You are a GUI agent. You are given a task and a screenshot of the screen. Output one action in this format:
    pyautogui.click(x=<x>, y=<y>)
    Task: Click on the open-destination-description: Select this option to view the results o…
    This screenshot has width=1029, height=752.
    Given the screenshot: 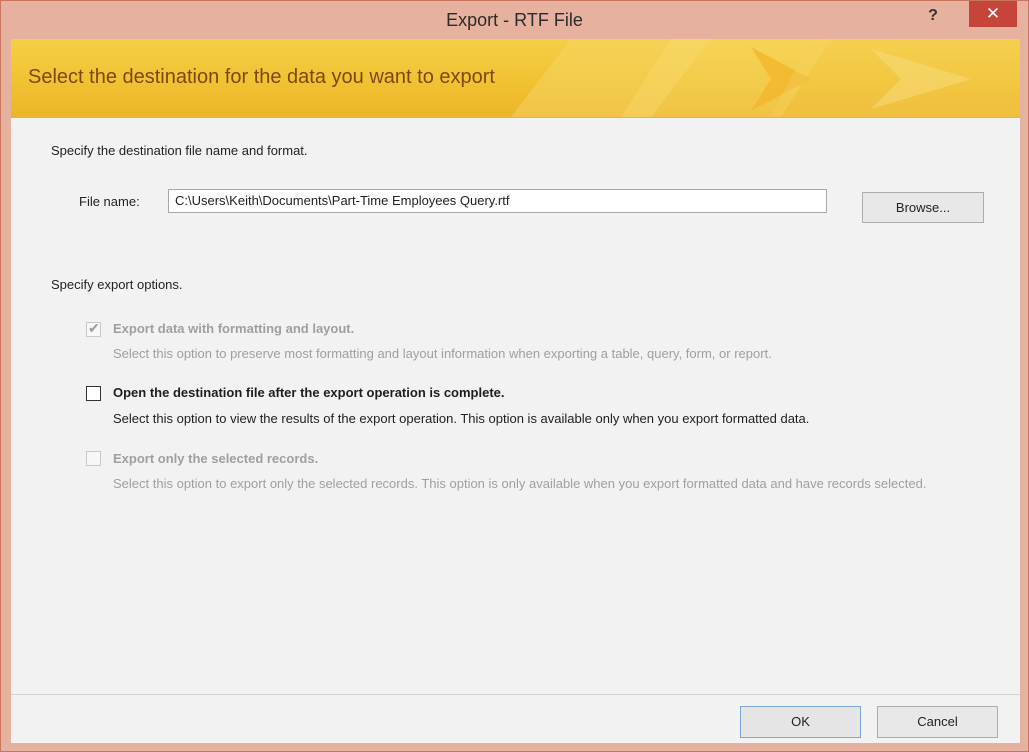 What is the action you would take?
    pyautogui.click(x=461, y=418)
    